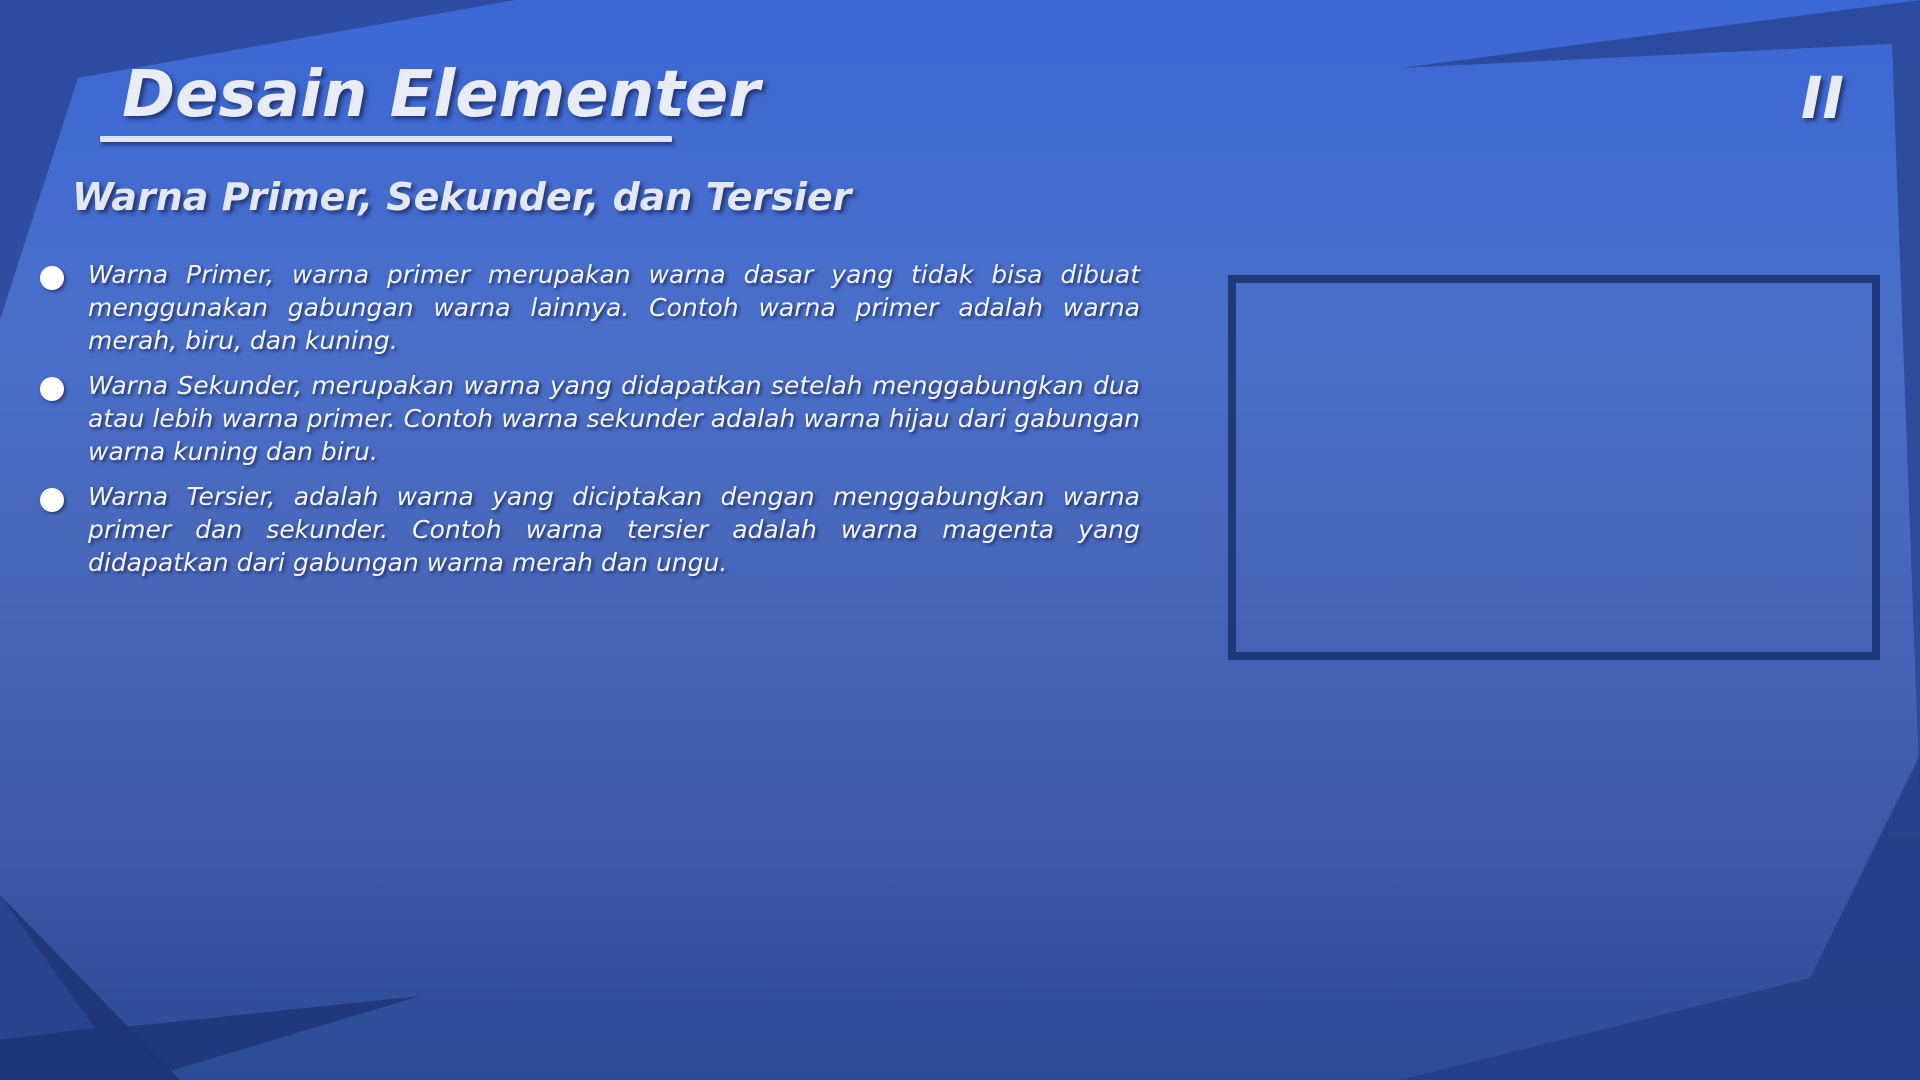 Image resolution: width=1920 pixels, height=1080 pixels. What do you see at coordinates (1554, 467) in the screenshot?
I see `image-placeholder-frame` at bounding box center [1554, 467].